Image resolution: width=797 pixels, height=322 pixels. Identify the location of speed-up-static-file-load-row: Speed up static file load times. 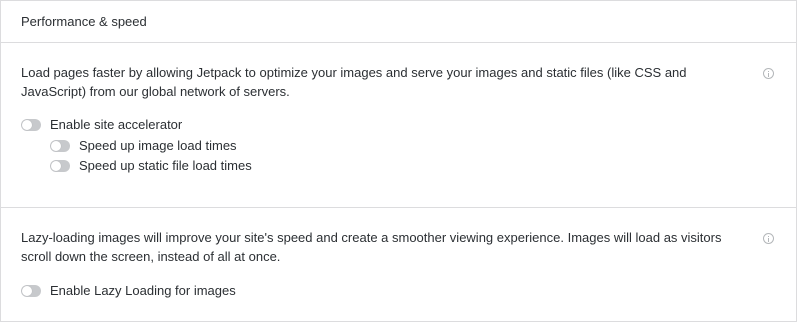
(151, 166).